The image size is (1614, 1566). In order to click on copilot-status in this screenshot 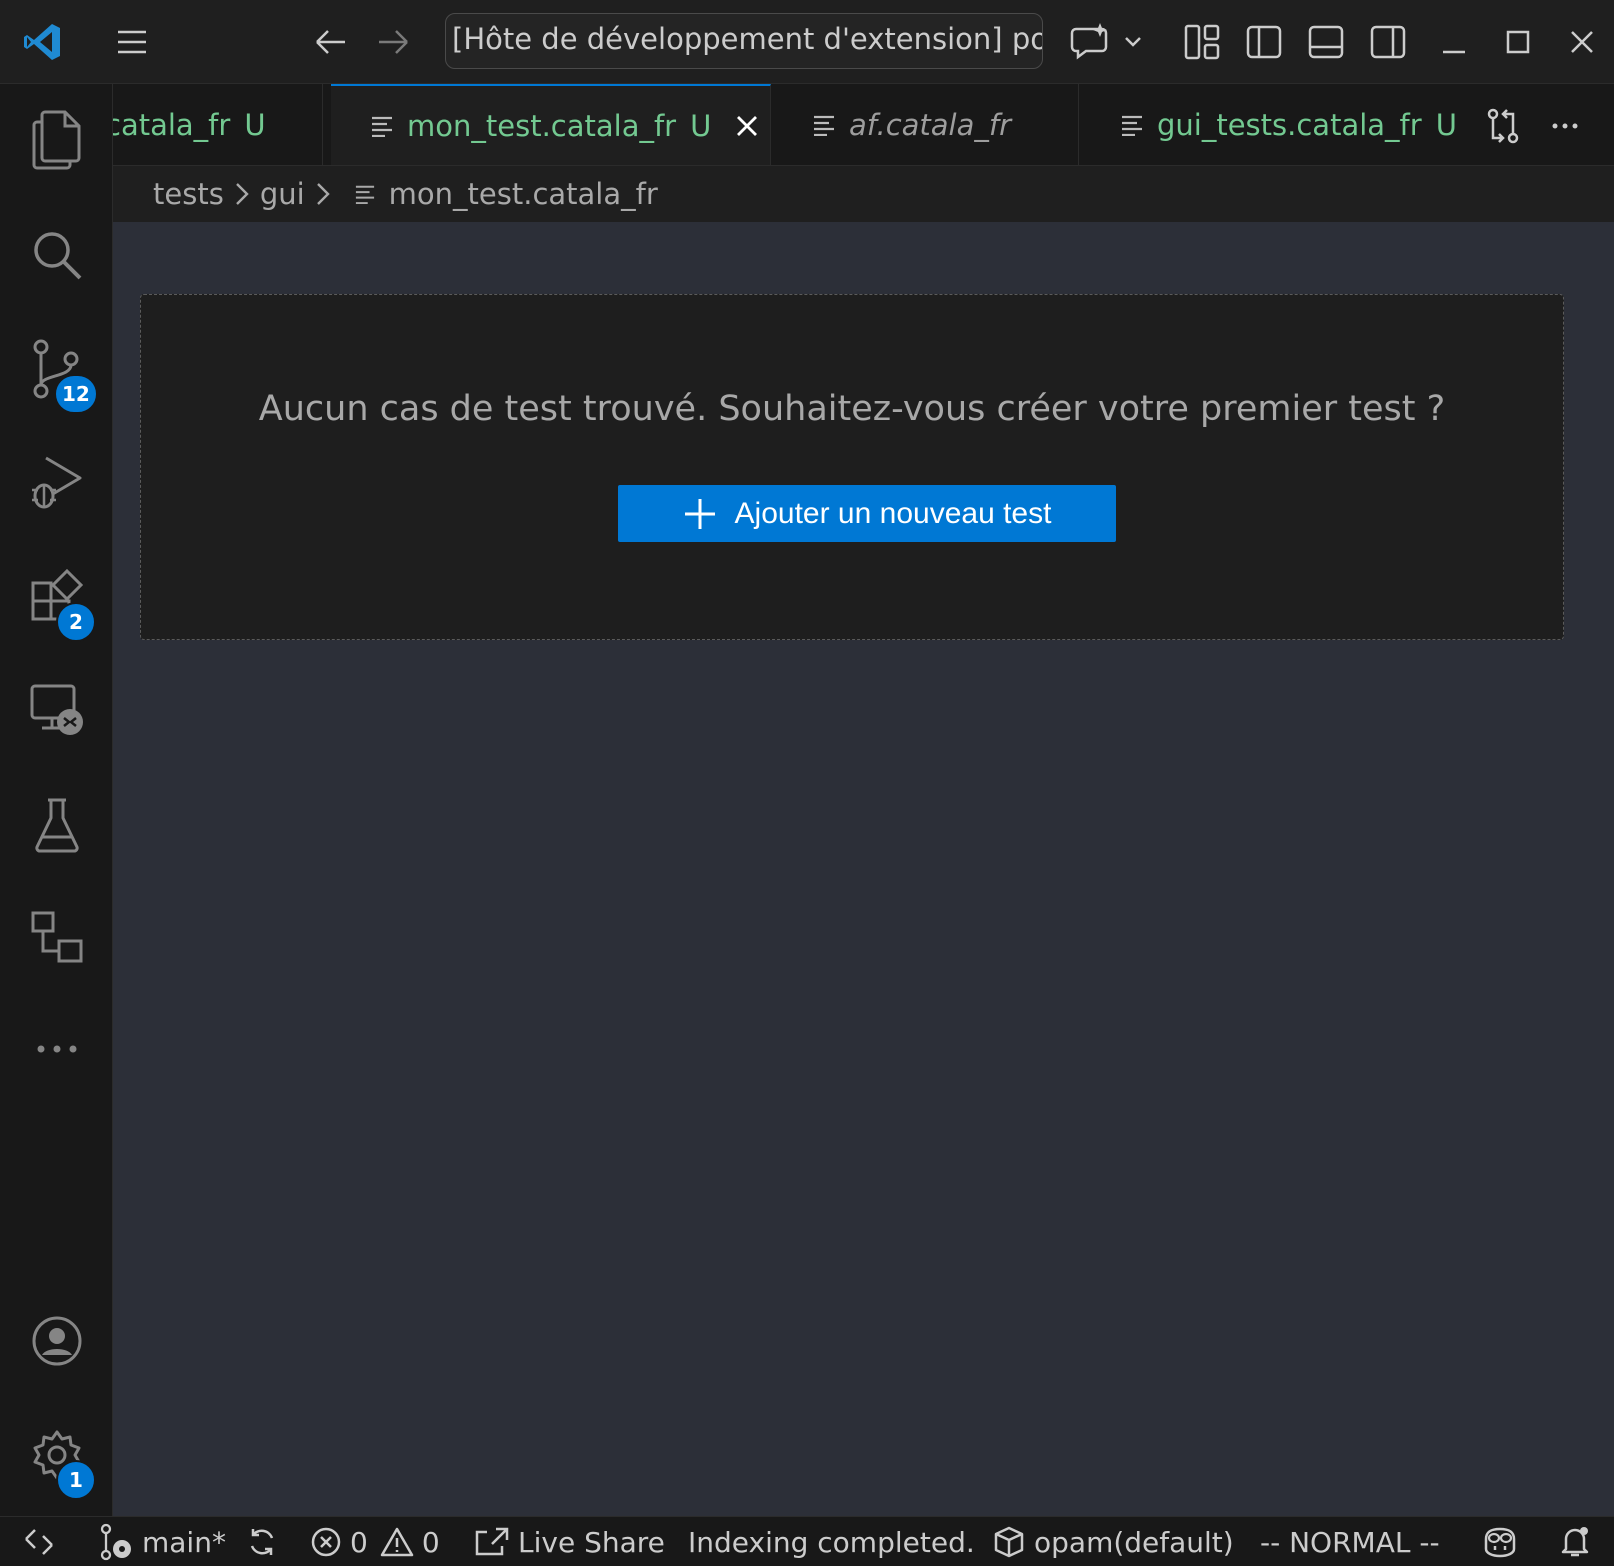, I will do `click(1500, 1541)`.